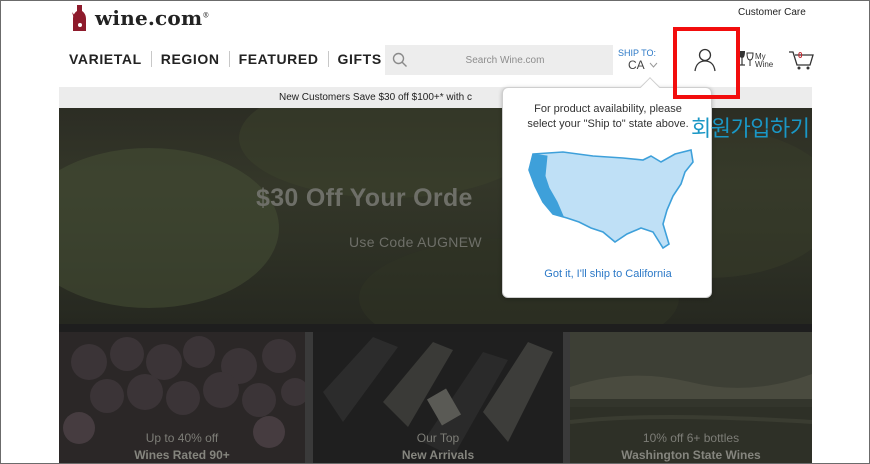  Describe the element at coordinates (400, 60) in the screenshot. I see `search-icon` at that location.